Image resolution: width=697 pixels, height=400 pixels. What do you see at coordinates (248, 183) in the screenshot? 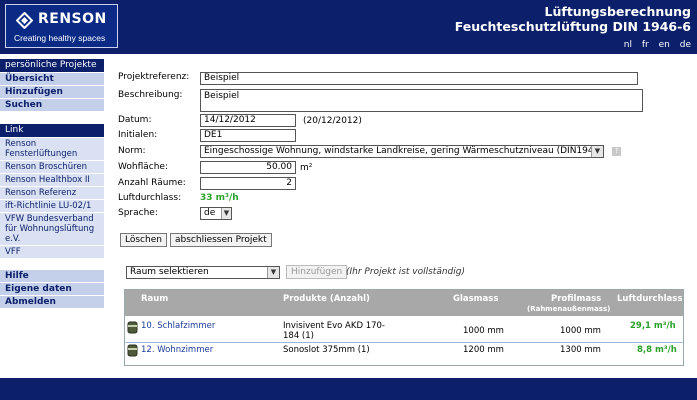
I see `anzahl-raeume-input: 2` at bounding box center [248, 183].